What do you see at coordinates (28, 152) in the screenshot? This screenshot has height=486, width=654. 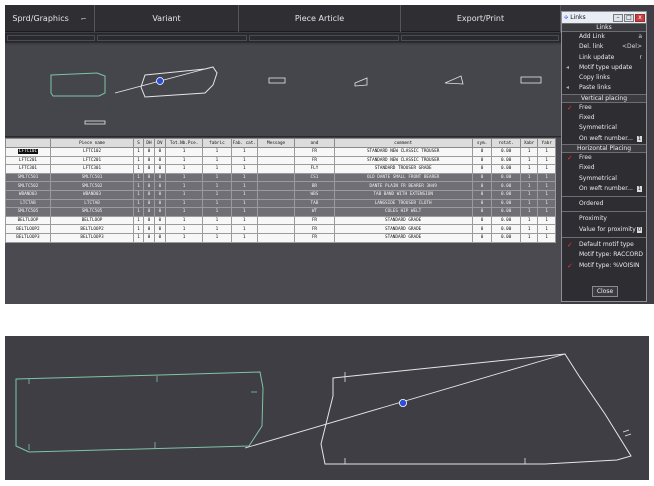 I see `table-cell: LFTC101` at bounding box center [28, 152].